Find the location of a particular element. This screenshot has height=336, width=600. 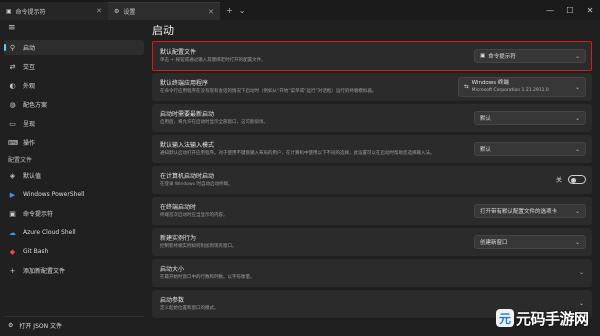

sidebar-item-label: 启动 is located at coordinates (29, 48).